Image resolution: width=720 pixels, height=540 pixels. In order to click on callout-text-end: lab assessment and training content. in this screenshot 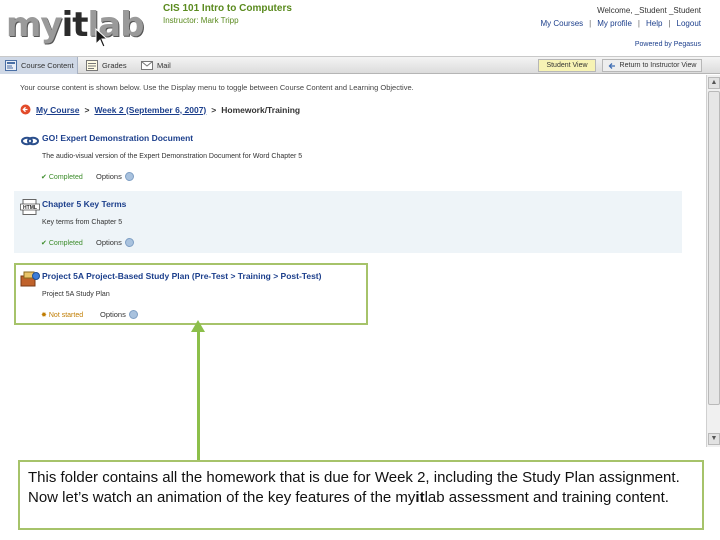, I will do `click(546, 497)`.